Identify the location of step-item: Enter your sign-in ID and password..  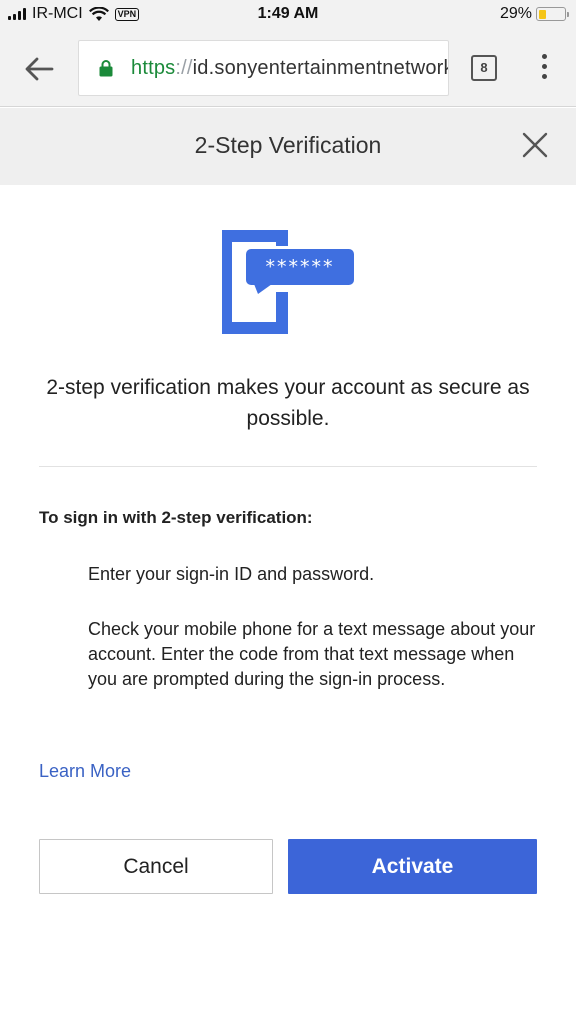
(231, 574).